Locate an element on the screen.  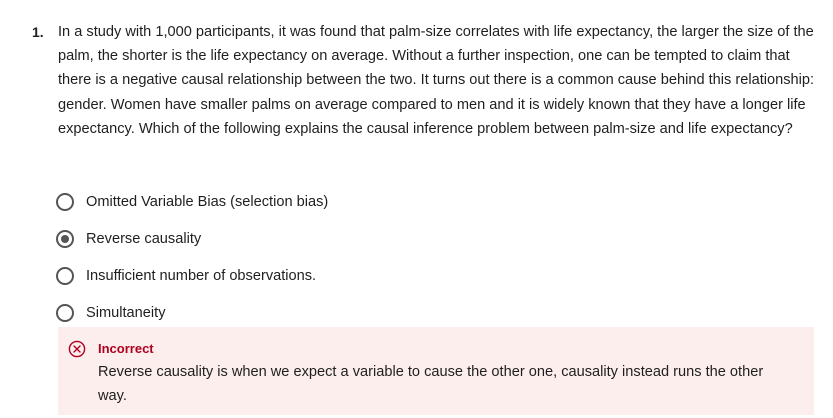
option-omitted-variable-bias: Omitted Variable Bias (selection bias) is located at coordinates (192, 201).